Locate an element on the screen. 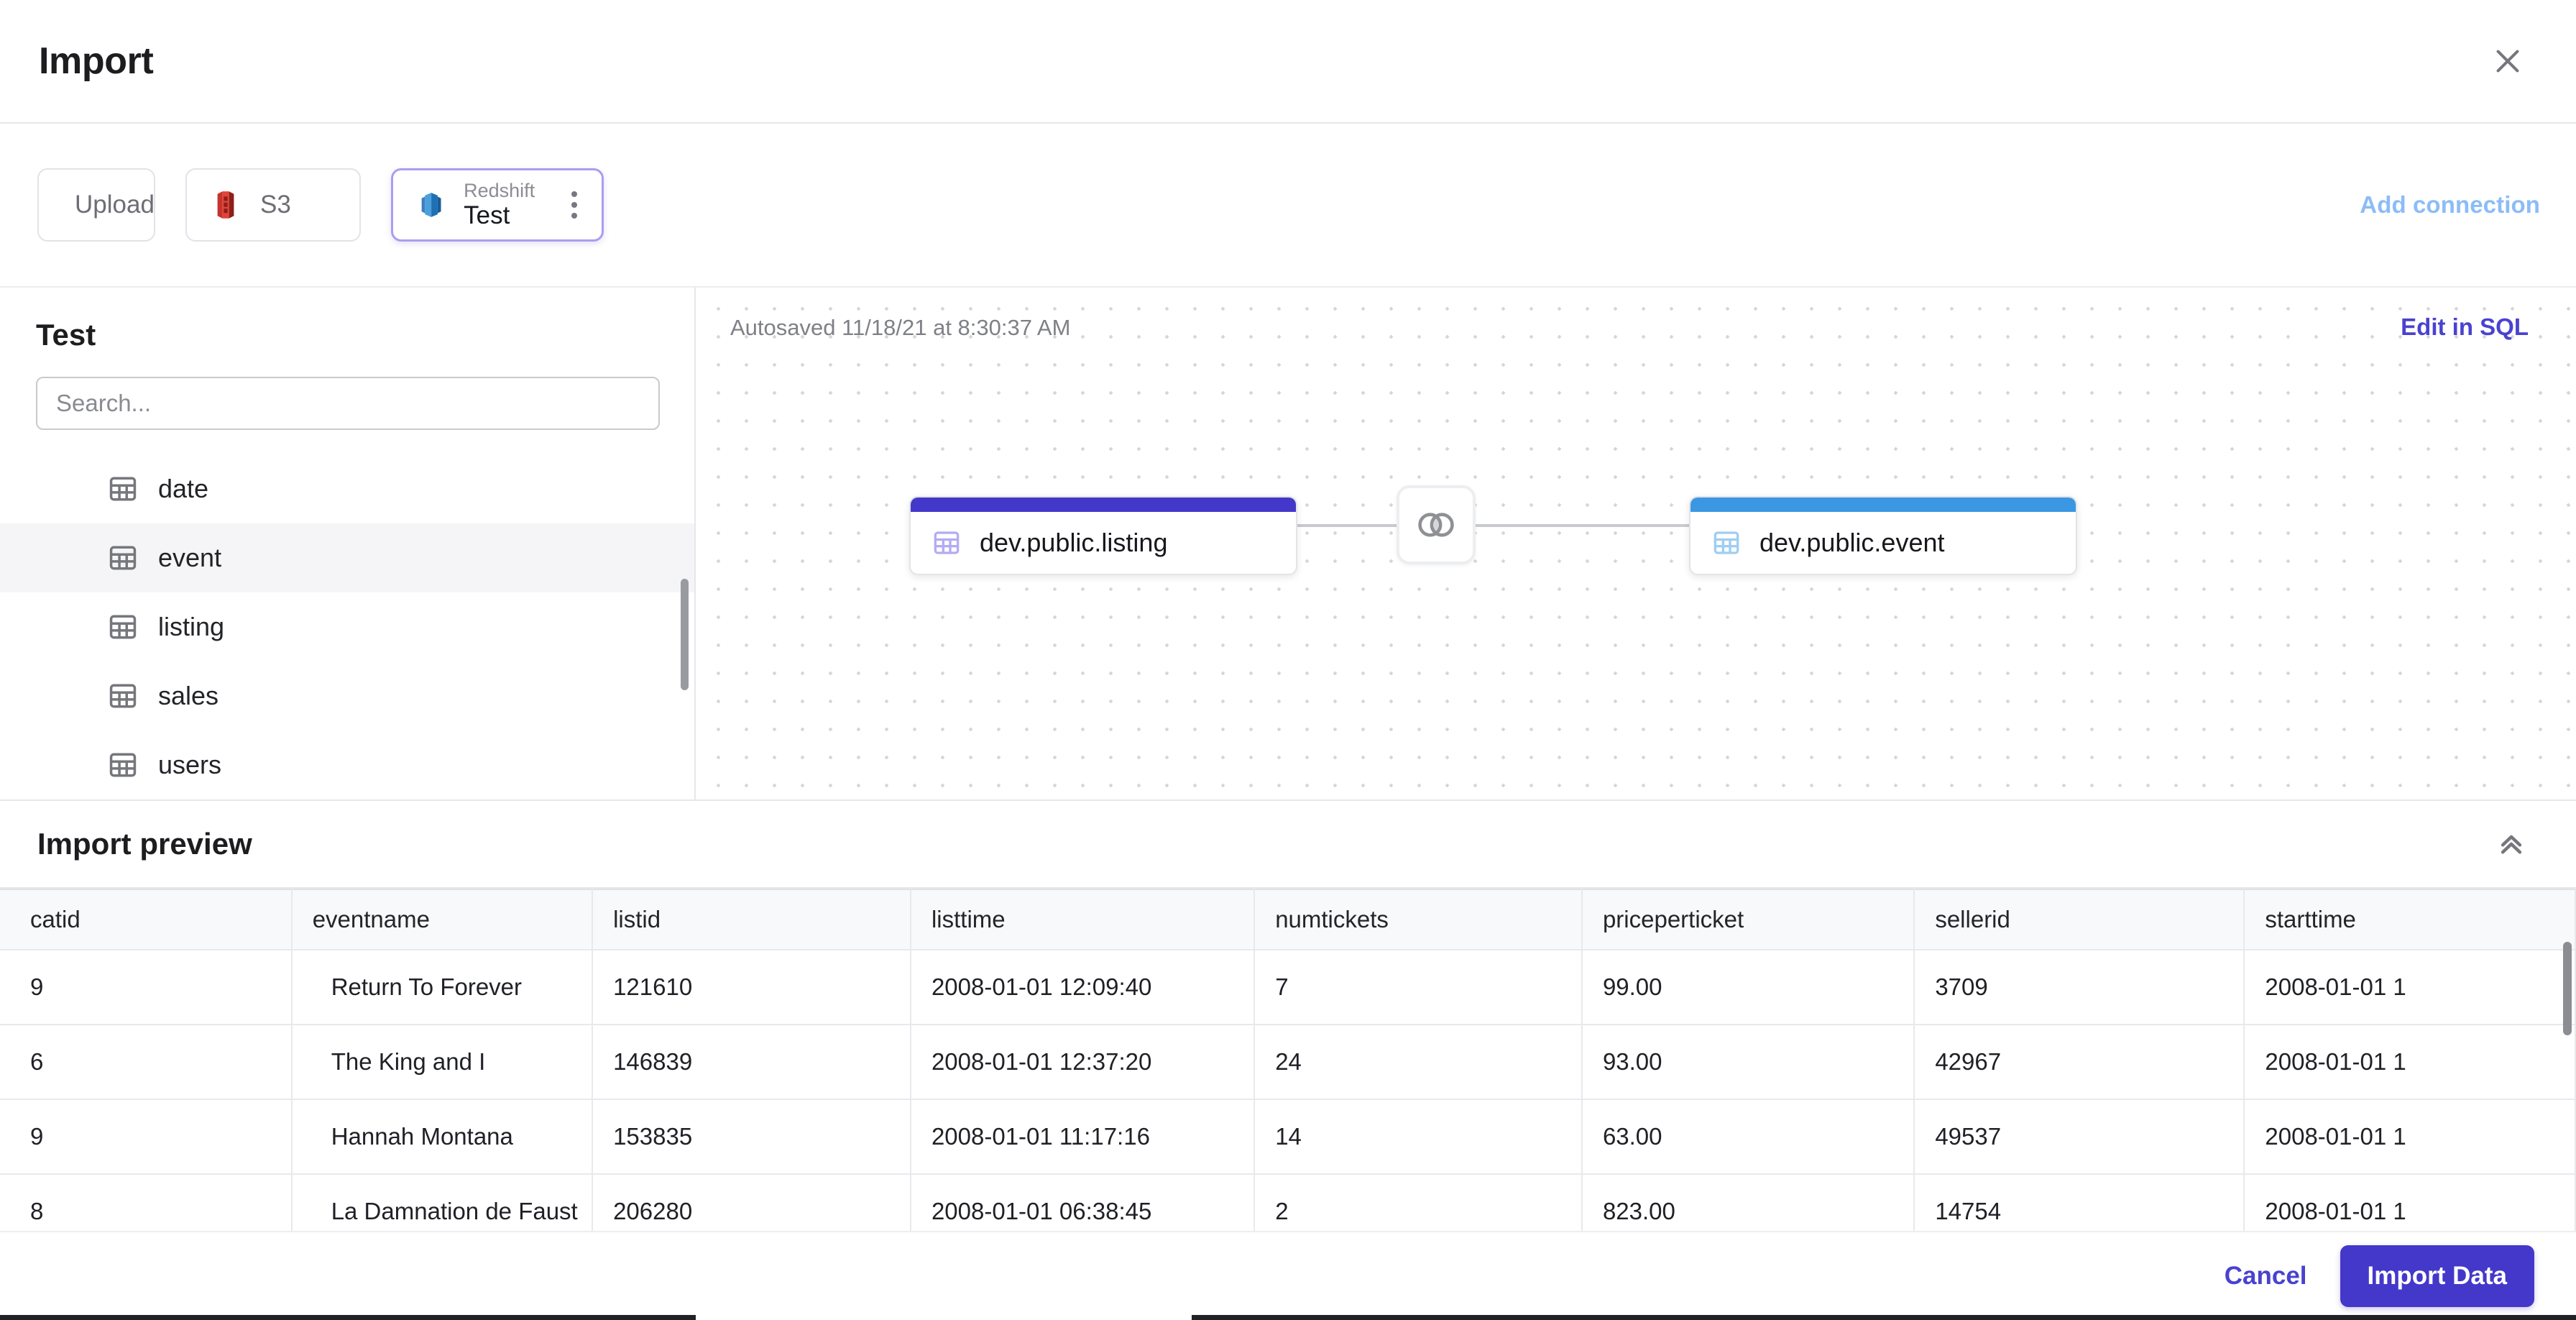 The height and width of the screenshot is (1320, 2576). sidebar-item-label: listing is located at coordinates (191, 626).